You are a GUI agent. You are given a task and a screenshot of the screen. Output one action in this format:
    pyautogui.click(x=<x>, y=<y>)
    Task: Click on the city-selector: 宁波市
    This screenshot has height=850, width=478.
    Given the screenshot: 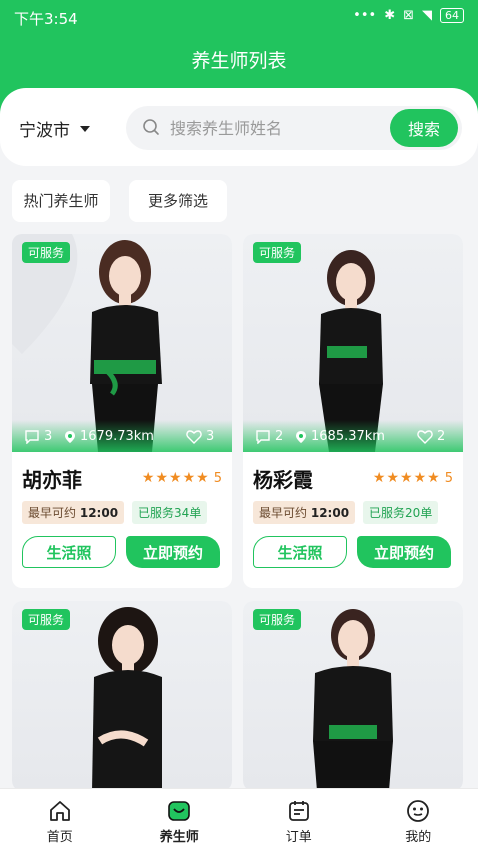 What is the action you would take?
    pyautogui.click(x=54, y=128)
    